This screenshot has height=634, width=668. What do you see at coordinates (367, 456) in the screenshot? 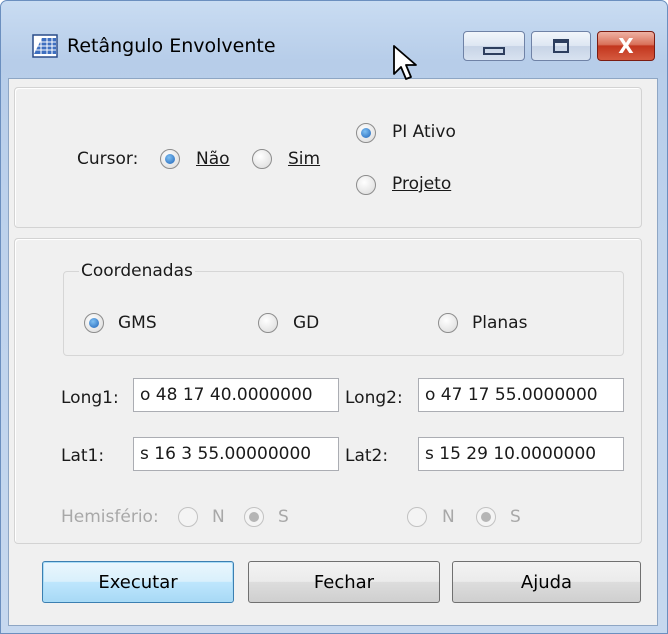
I see `lat2-label: Lat2:` at bounding box center [367, 456].